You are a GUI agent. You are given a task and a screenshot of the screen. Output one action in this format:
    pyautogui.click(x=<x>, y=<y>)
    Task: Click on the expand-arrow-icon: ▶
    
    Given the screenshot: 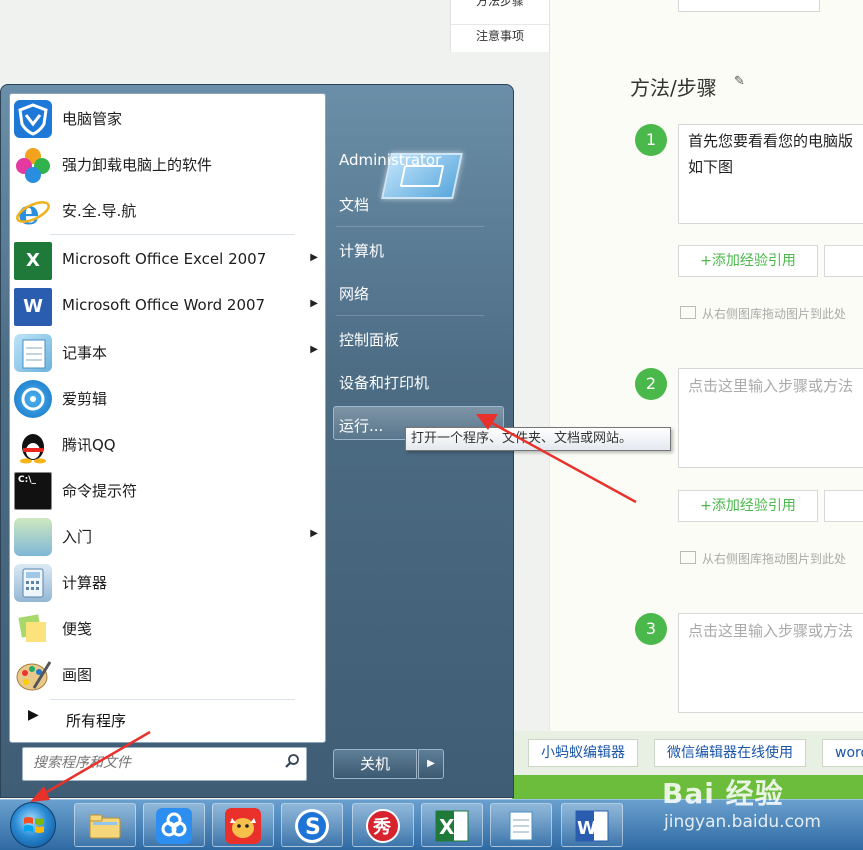 What is the action you would take?
    pyautogui.click(x=33, y=715)
    